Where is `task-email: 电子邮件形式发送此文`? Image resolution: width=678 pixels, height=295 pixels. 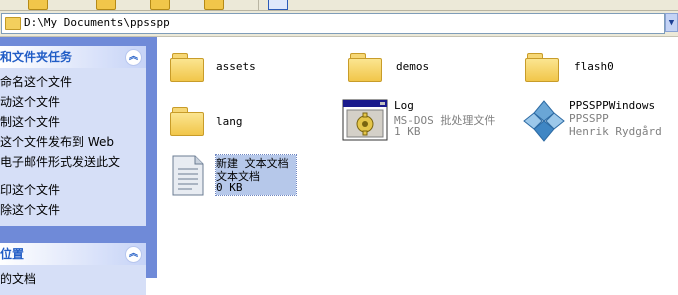 task-email: 电子邮件形式发送此文 is located at coordinates (73, 162).